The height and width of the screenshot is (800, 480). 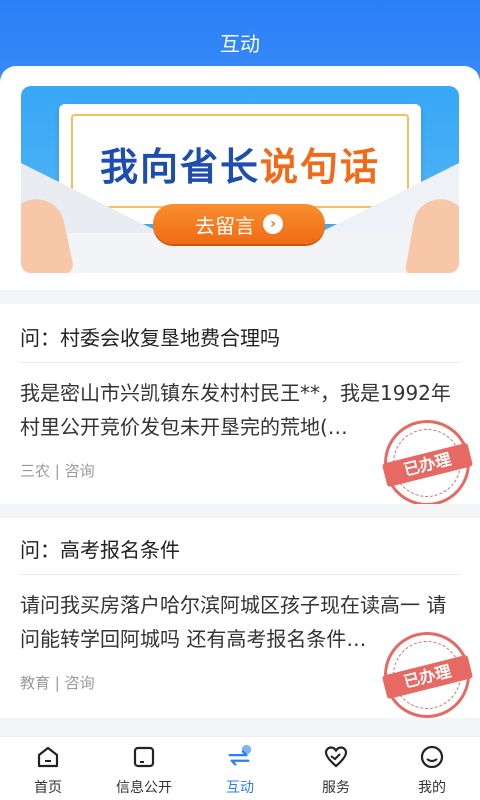 I want to click on document-icon, so click(x=144, y=757).